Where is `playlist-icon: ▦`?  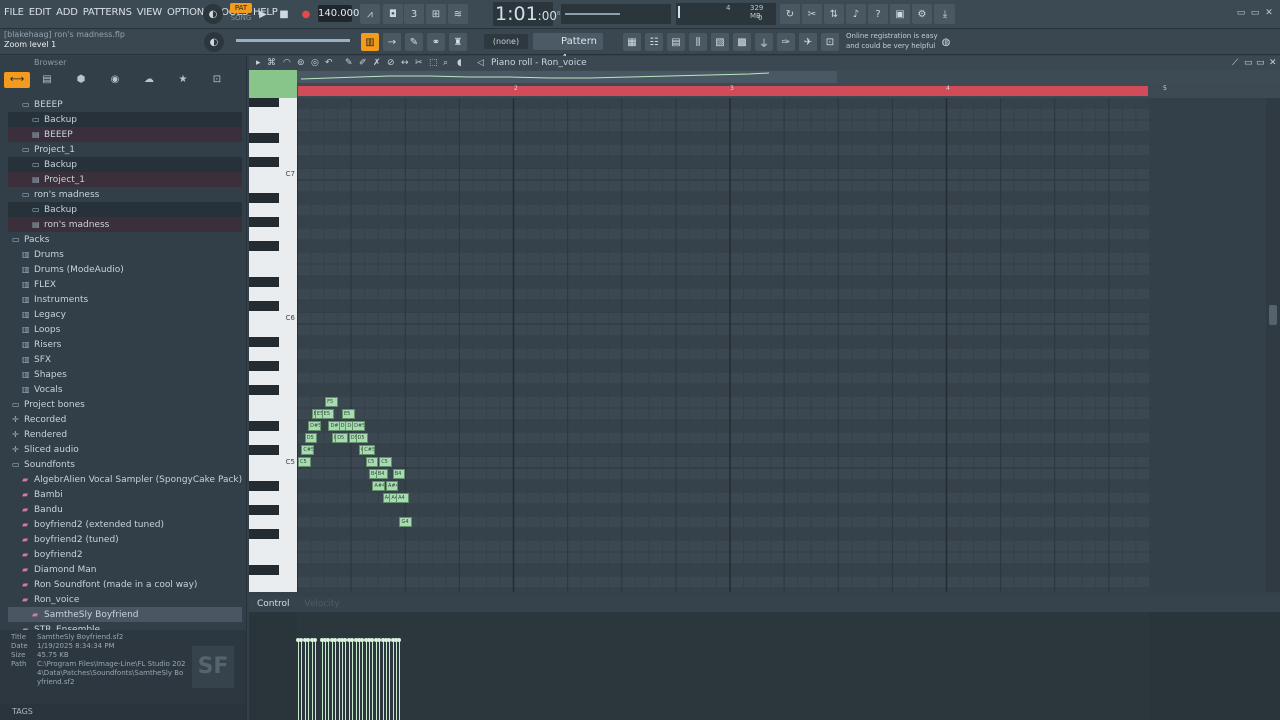
playlist-icon: ▦ is located at coordinates (632, 42).